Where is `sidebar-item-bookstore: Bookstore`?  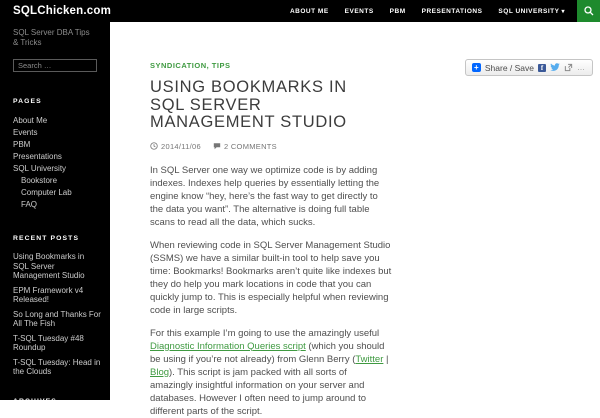
sidebar-item-bookstore: Bookstore is located at coordinates (57, 181).